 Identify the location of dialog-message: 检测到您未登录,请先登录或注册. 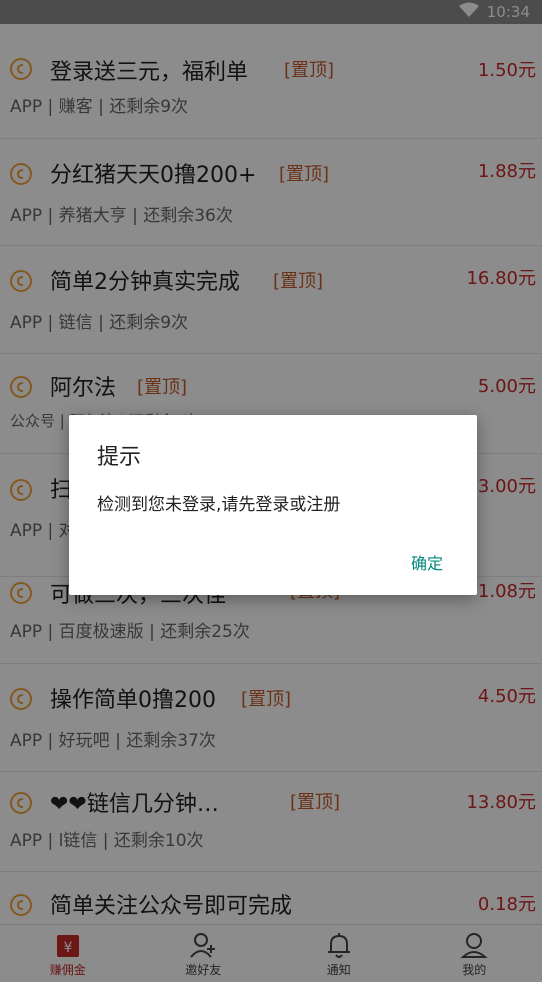
(218, 502).